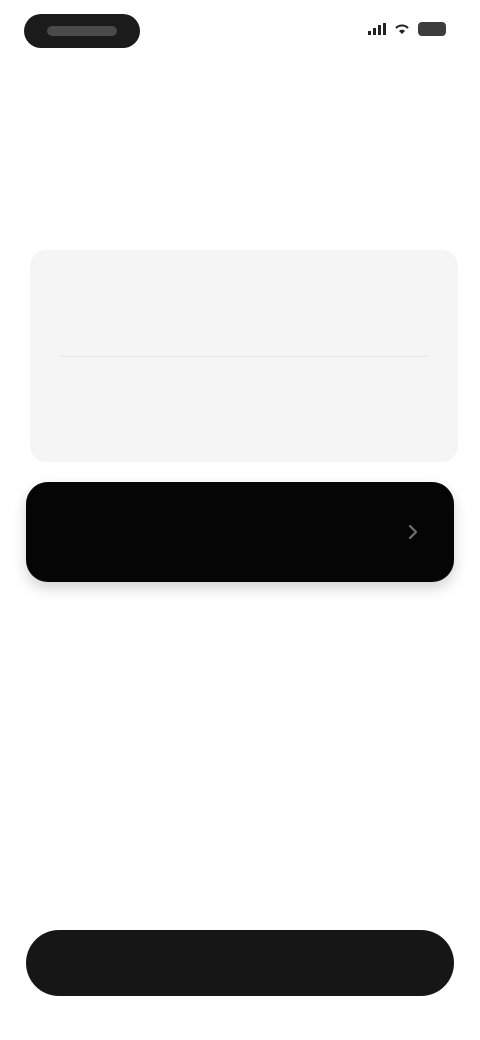 The image size is (480, 1040). What do you see at coordinates (240, 32) in the screenshot?
I see `status-bar` at bounding box center [240, 32].